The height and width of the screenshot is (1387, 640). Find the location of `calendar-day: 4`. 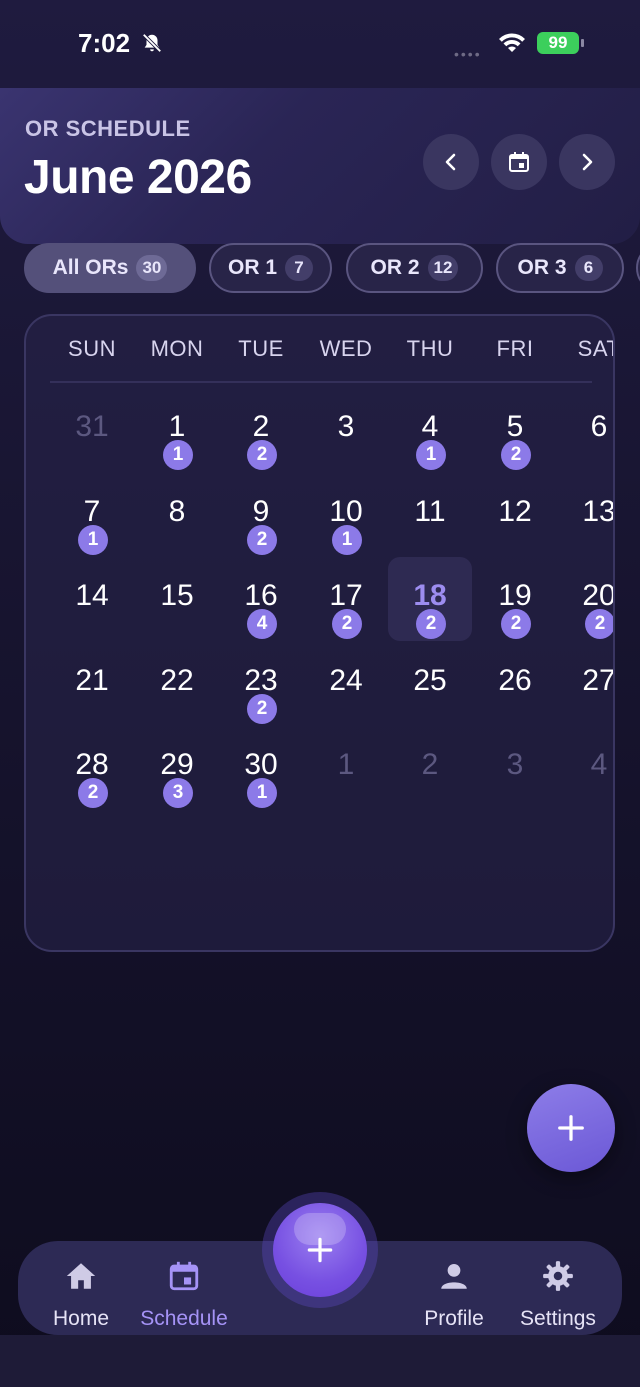

calendar-day: 4 is located at coordinates (585, 768).